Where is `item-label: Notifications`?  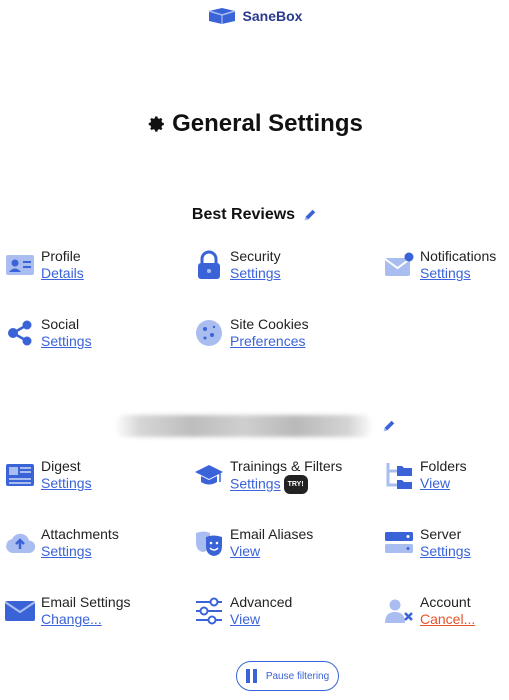 item-label: Notifications is located at coordinates (458, 256).